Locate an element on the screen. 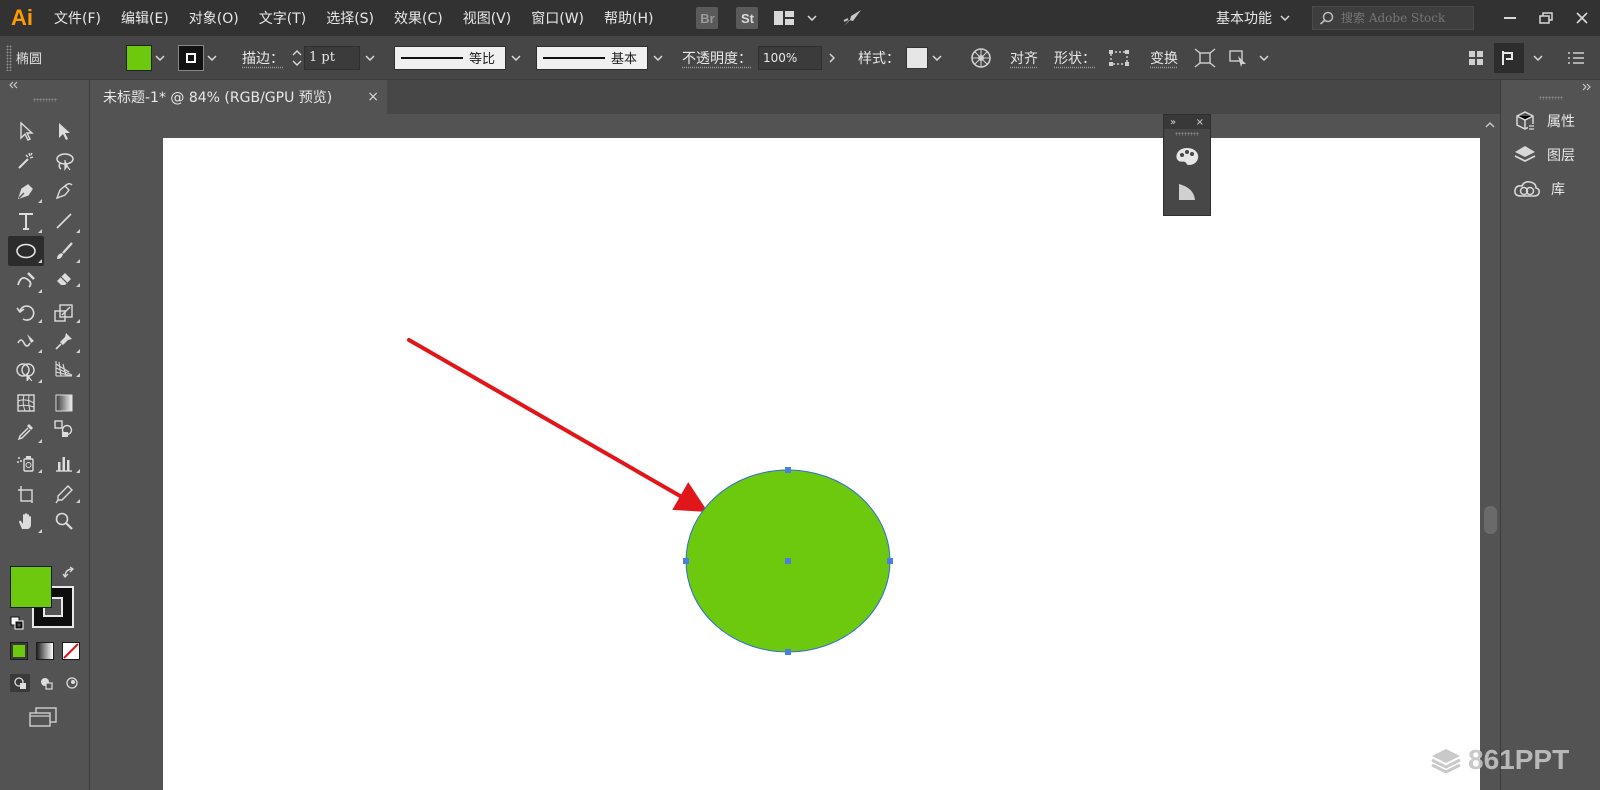 The image size is (1600, 790). fill-color-box is located at coordinates (31, 587).